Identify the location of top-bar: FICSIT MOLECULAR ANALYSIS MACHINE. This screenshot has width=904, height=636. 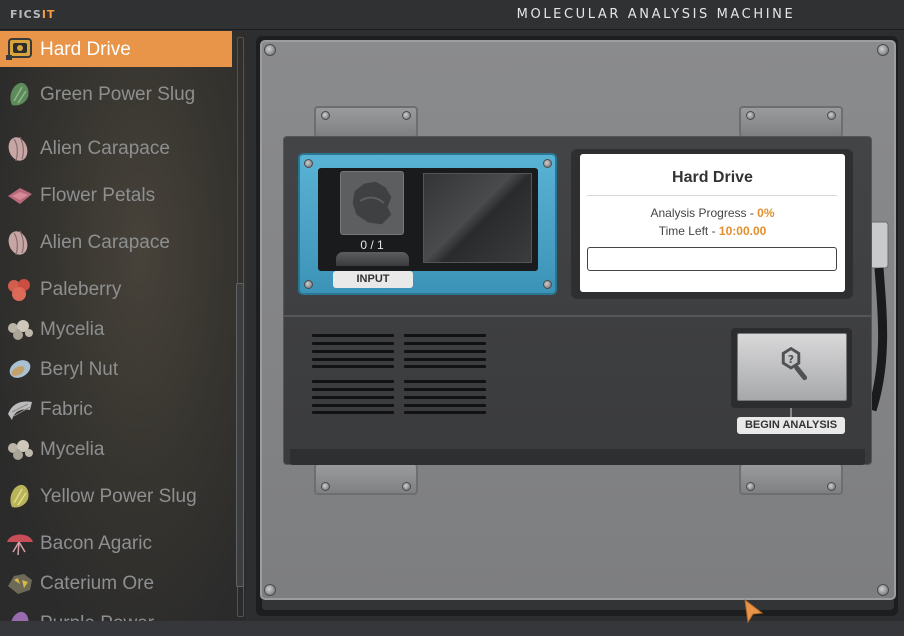
(452, 15).